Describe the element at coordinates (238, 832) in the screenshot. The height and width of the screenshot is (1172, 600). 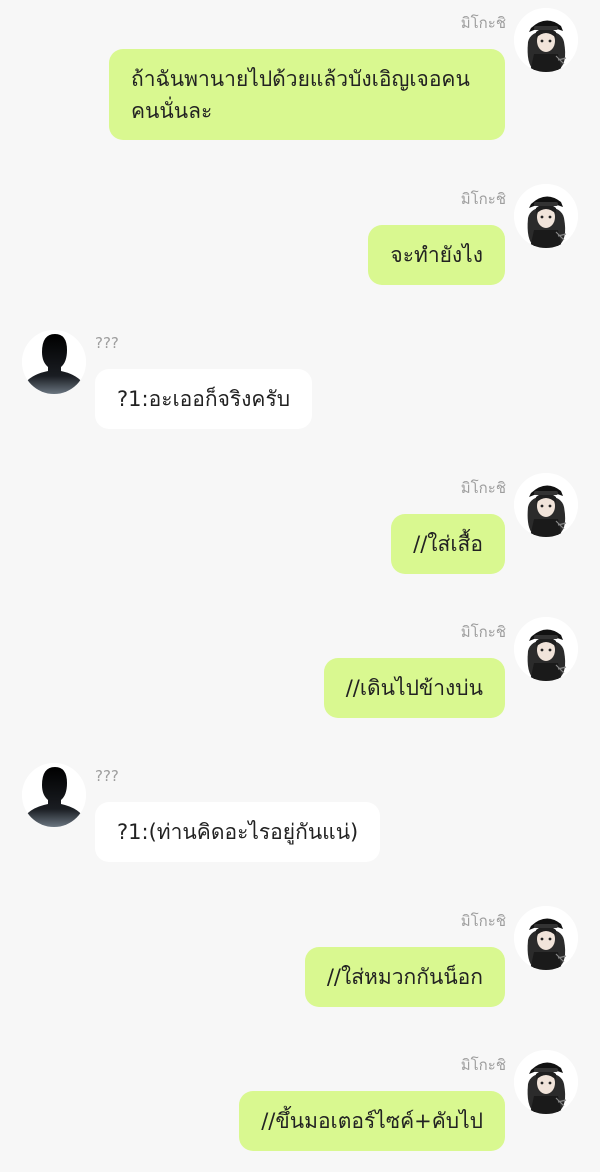
I see `message-bubble: ?1:(ท่านคิดอะไรอยู่กันแน่)` at that location.